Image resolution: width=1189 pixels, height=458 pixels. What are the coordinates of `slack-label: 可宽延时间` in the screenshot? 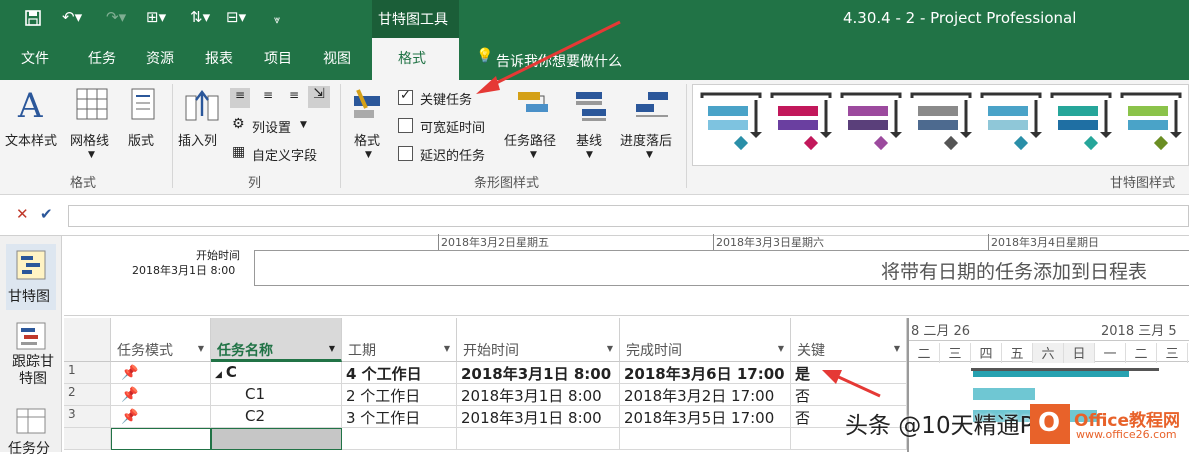 It's located at (452, 126).